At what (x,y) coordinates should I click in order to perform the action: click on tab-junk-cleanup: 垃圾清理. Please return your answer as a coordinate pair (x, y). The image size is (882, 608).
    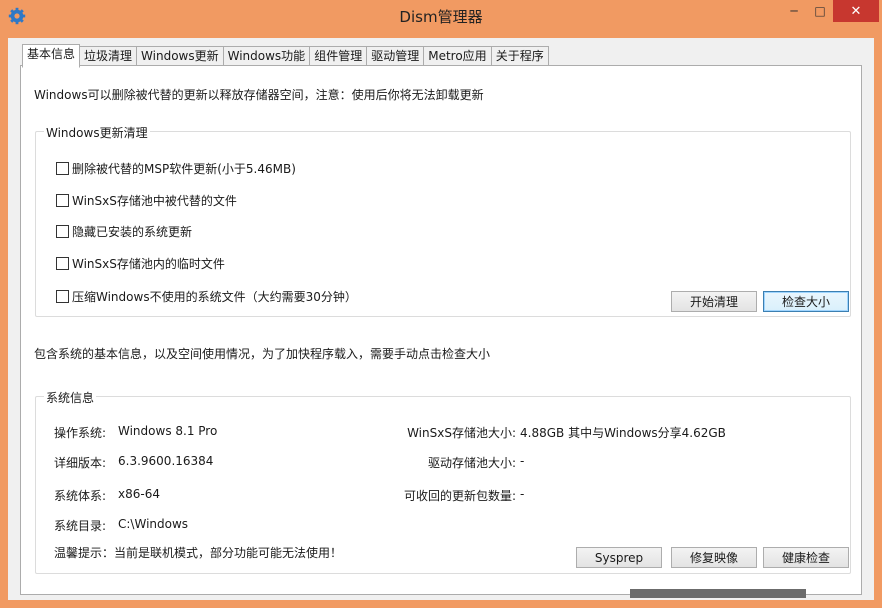
    Looking at the image, I should click on (109, 56).